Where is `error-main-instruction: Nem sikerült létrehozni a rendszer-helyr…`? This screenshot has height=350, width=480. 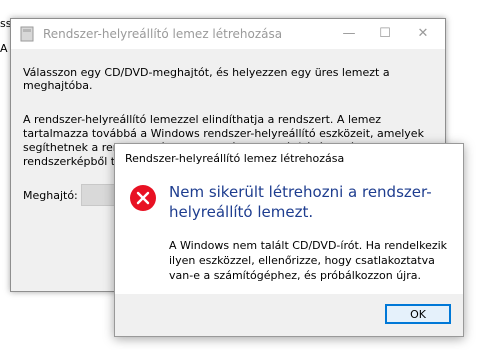
error-main-instruction: Nem sikerült létrehozni a rendszer-helyr… is located at coordinates (300, 202).